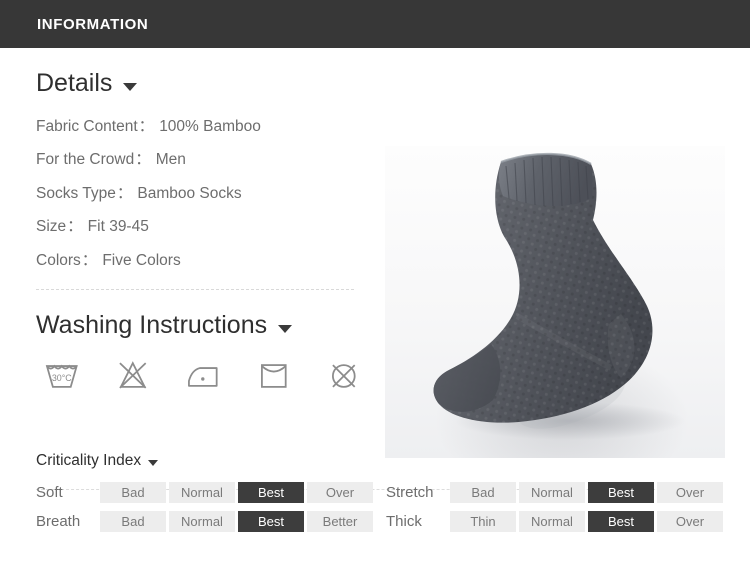  I want to click on criticality-label: Stretch, so click(410, 492).